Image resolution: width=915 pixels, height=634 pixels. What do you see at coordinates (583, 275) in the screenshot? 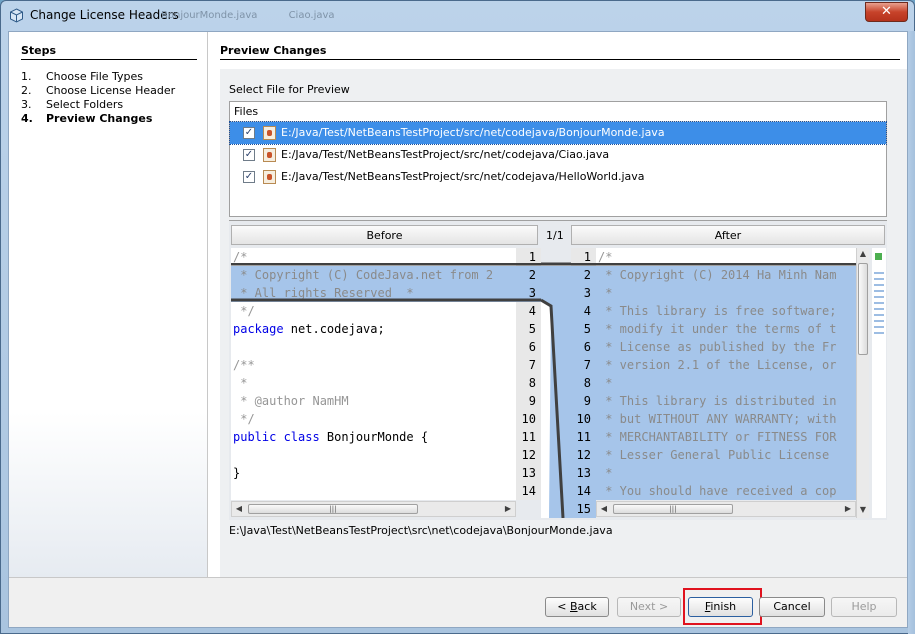
I see `line-number: 2` at bounding box center [583, 275].